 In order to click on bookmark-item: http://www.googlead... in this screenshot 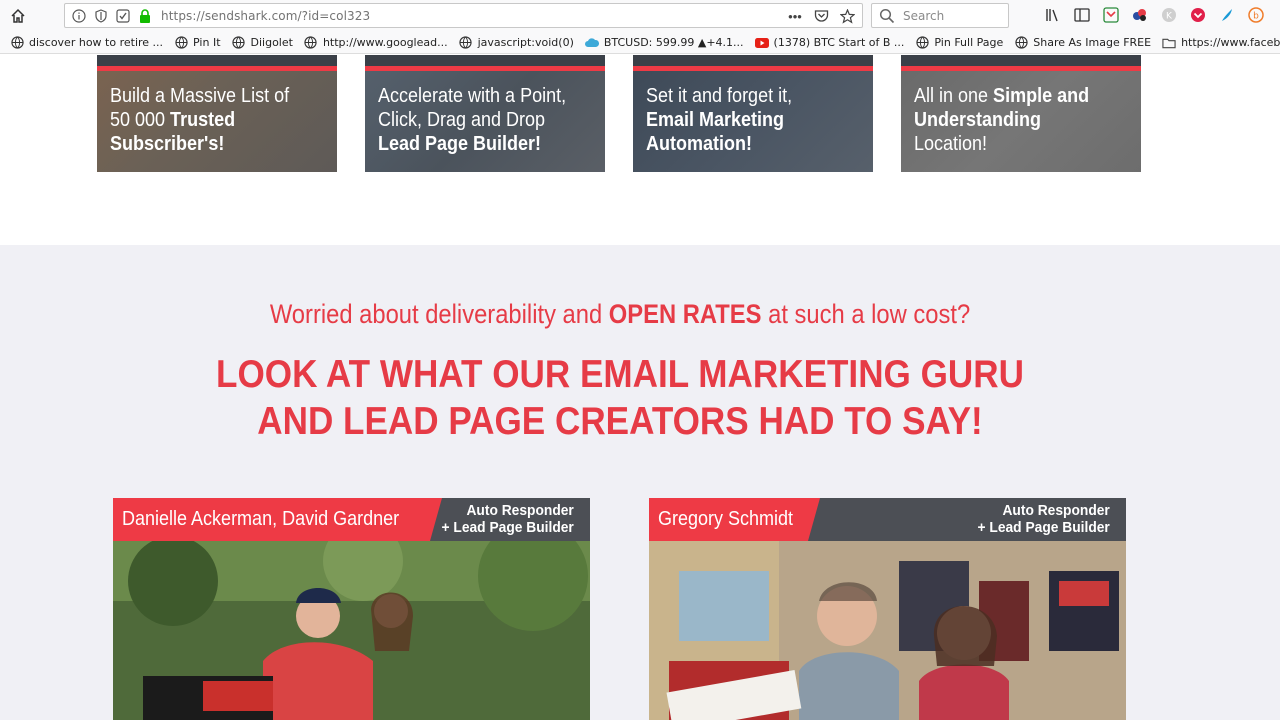, I will do `click(376, 43)`.